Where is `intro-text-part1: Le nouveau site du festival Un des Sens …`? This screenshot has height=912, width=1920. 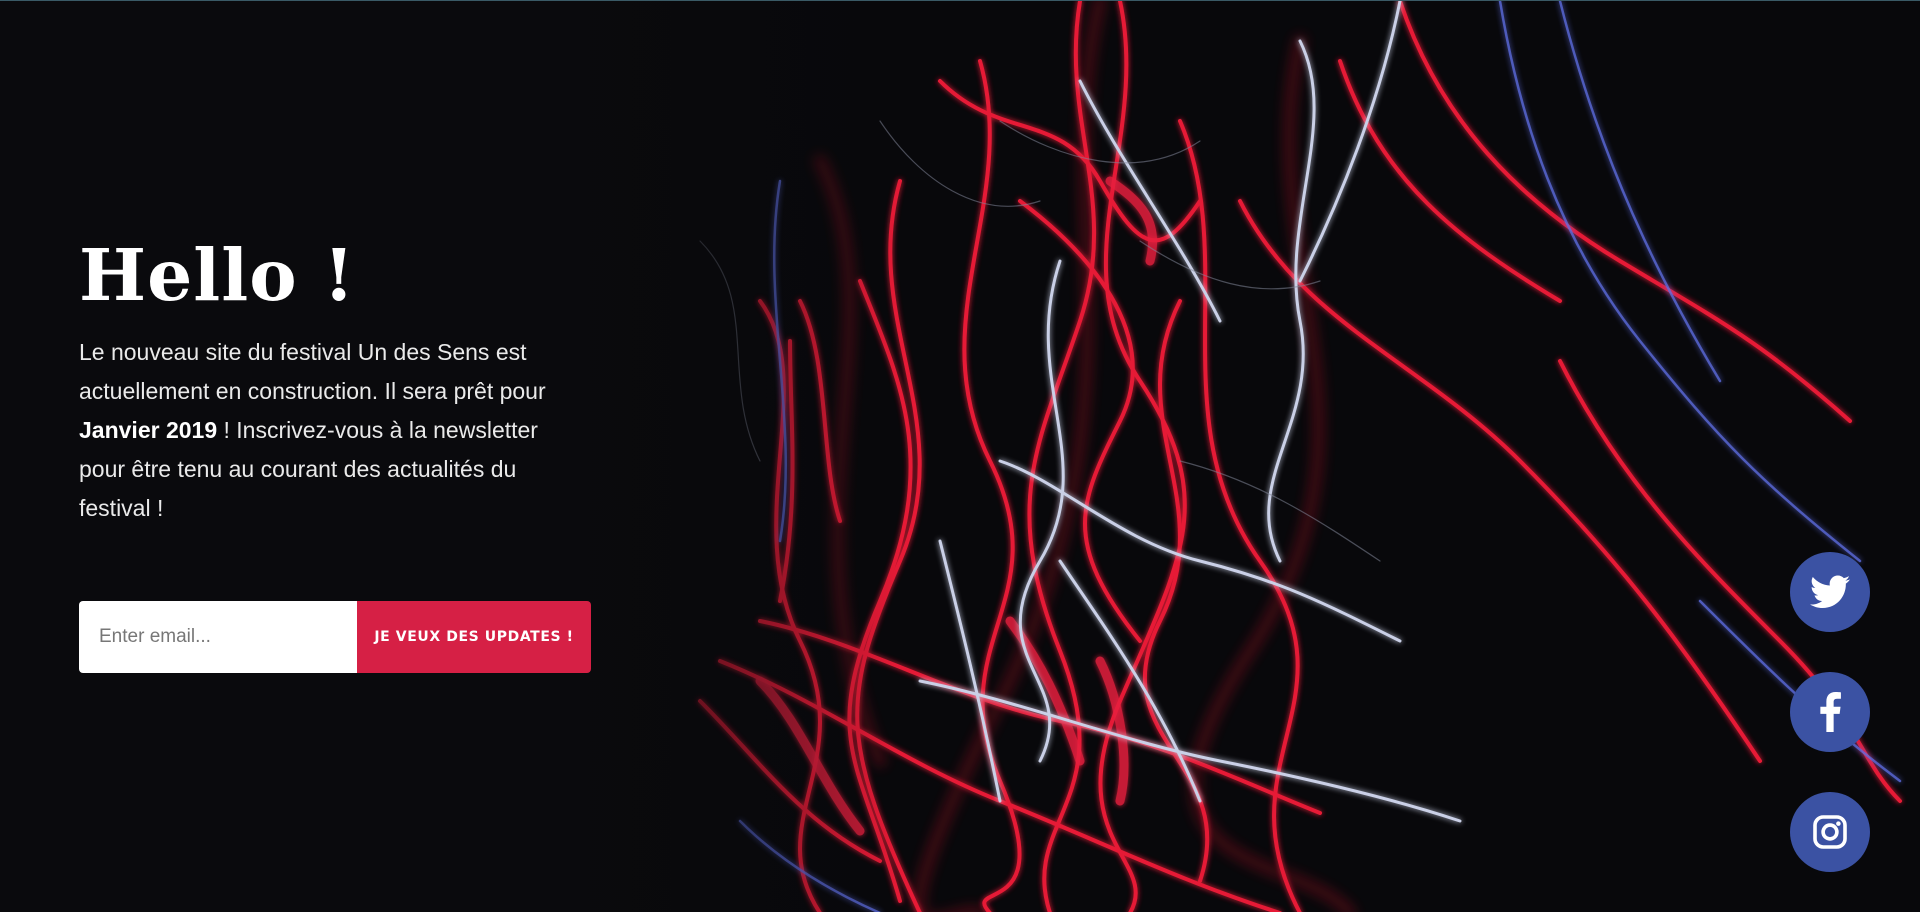
intro-text-part1: Le nouveau site du festival Un des Sens … is located at coordinates (312, 371).